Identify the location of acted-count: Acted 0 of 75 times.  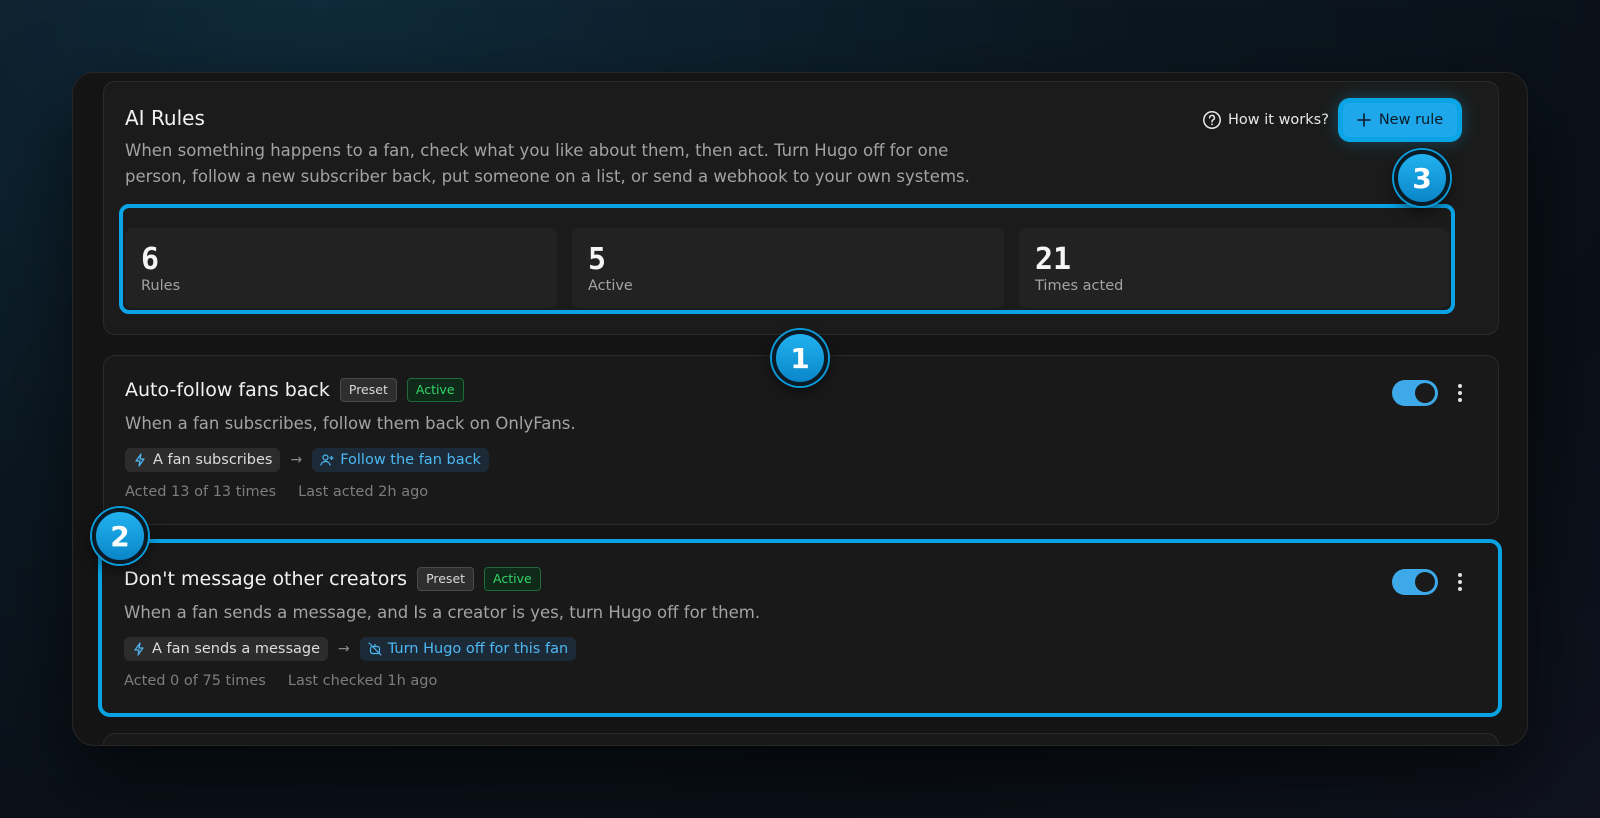
(195, 681).